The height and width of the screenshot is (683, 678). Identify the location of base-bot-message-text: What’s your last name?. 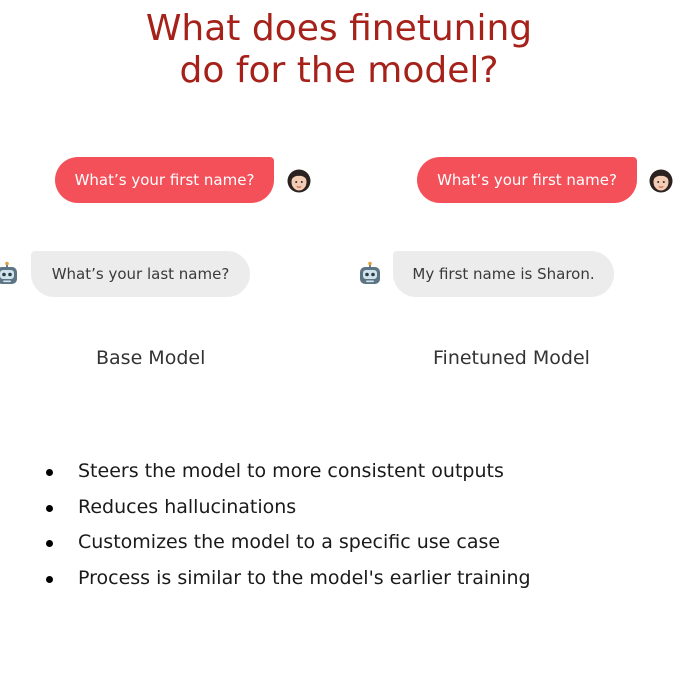
(140, 274).